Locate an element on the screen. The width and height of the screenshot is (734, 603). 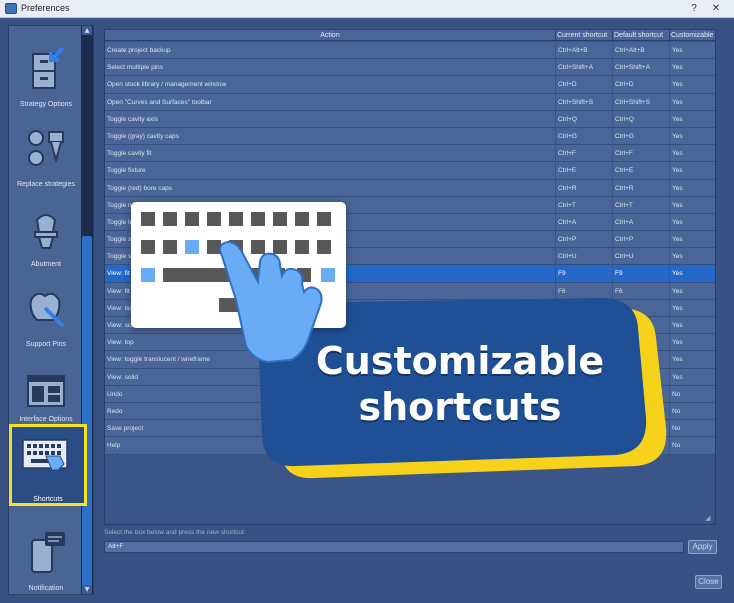
cell-default-shortcut: Ctrl+D is located at coordinates (641, 84).